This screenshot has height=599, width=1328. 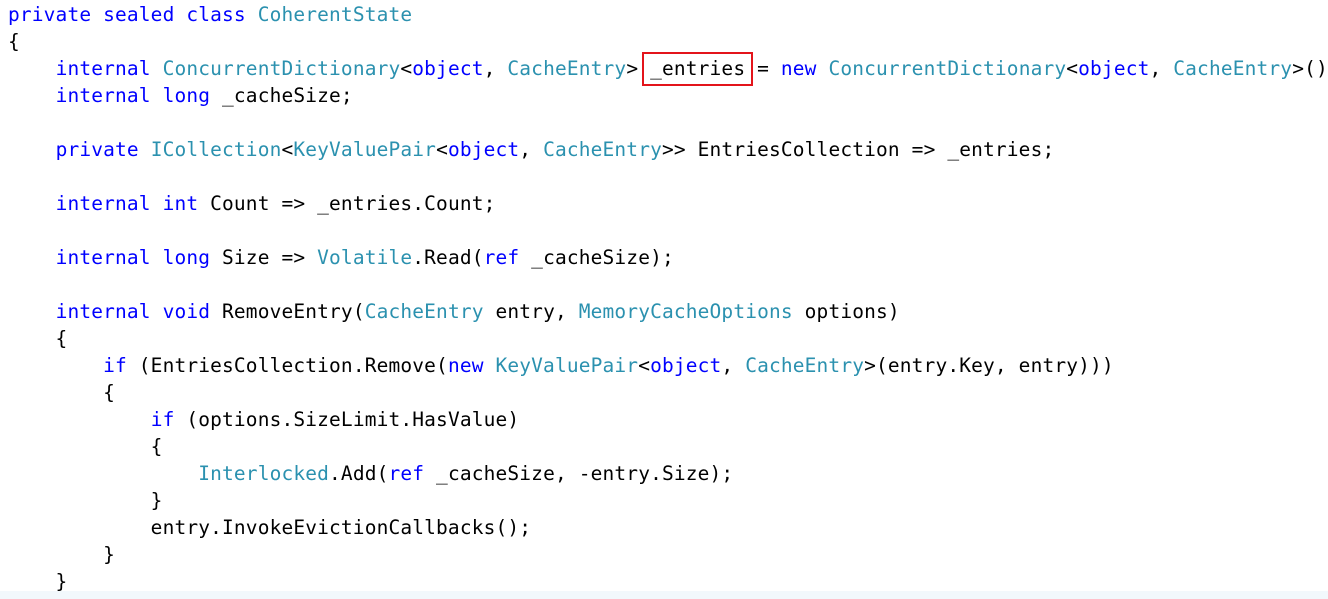 I want to click on type-token: CoherentState, so click(x=335, y=14).